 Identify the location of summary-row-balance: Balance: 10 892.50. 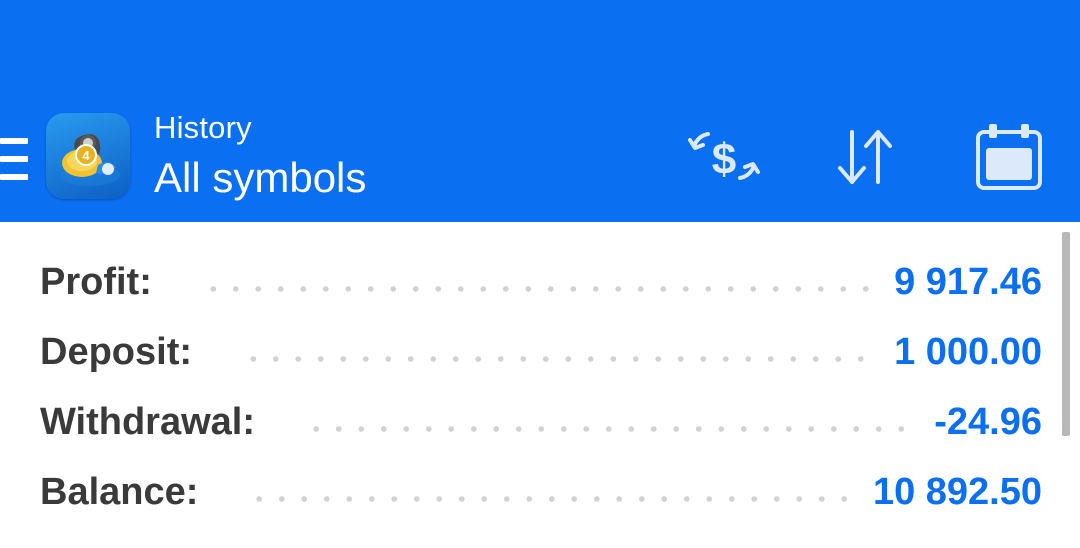
(541, 492).